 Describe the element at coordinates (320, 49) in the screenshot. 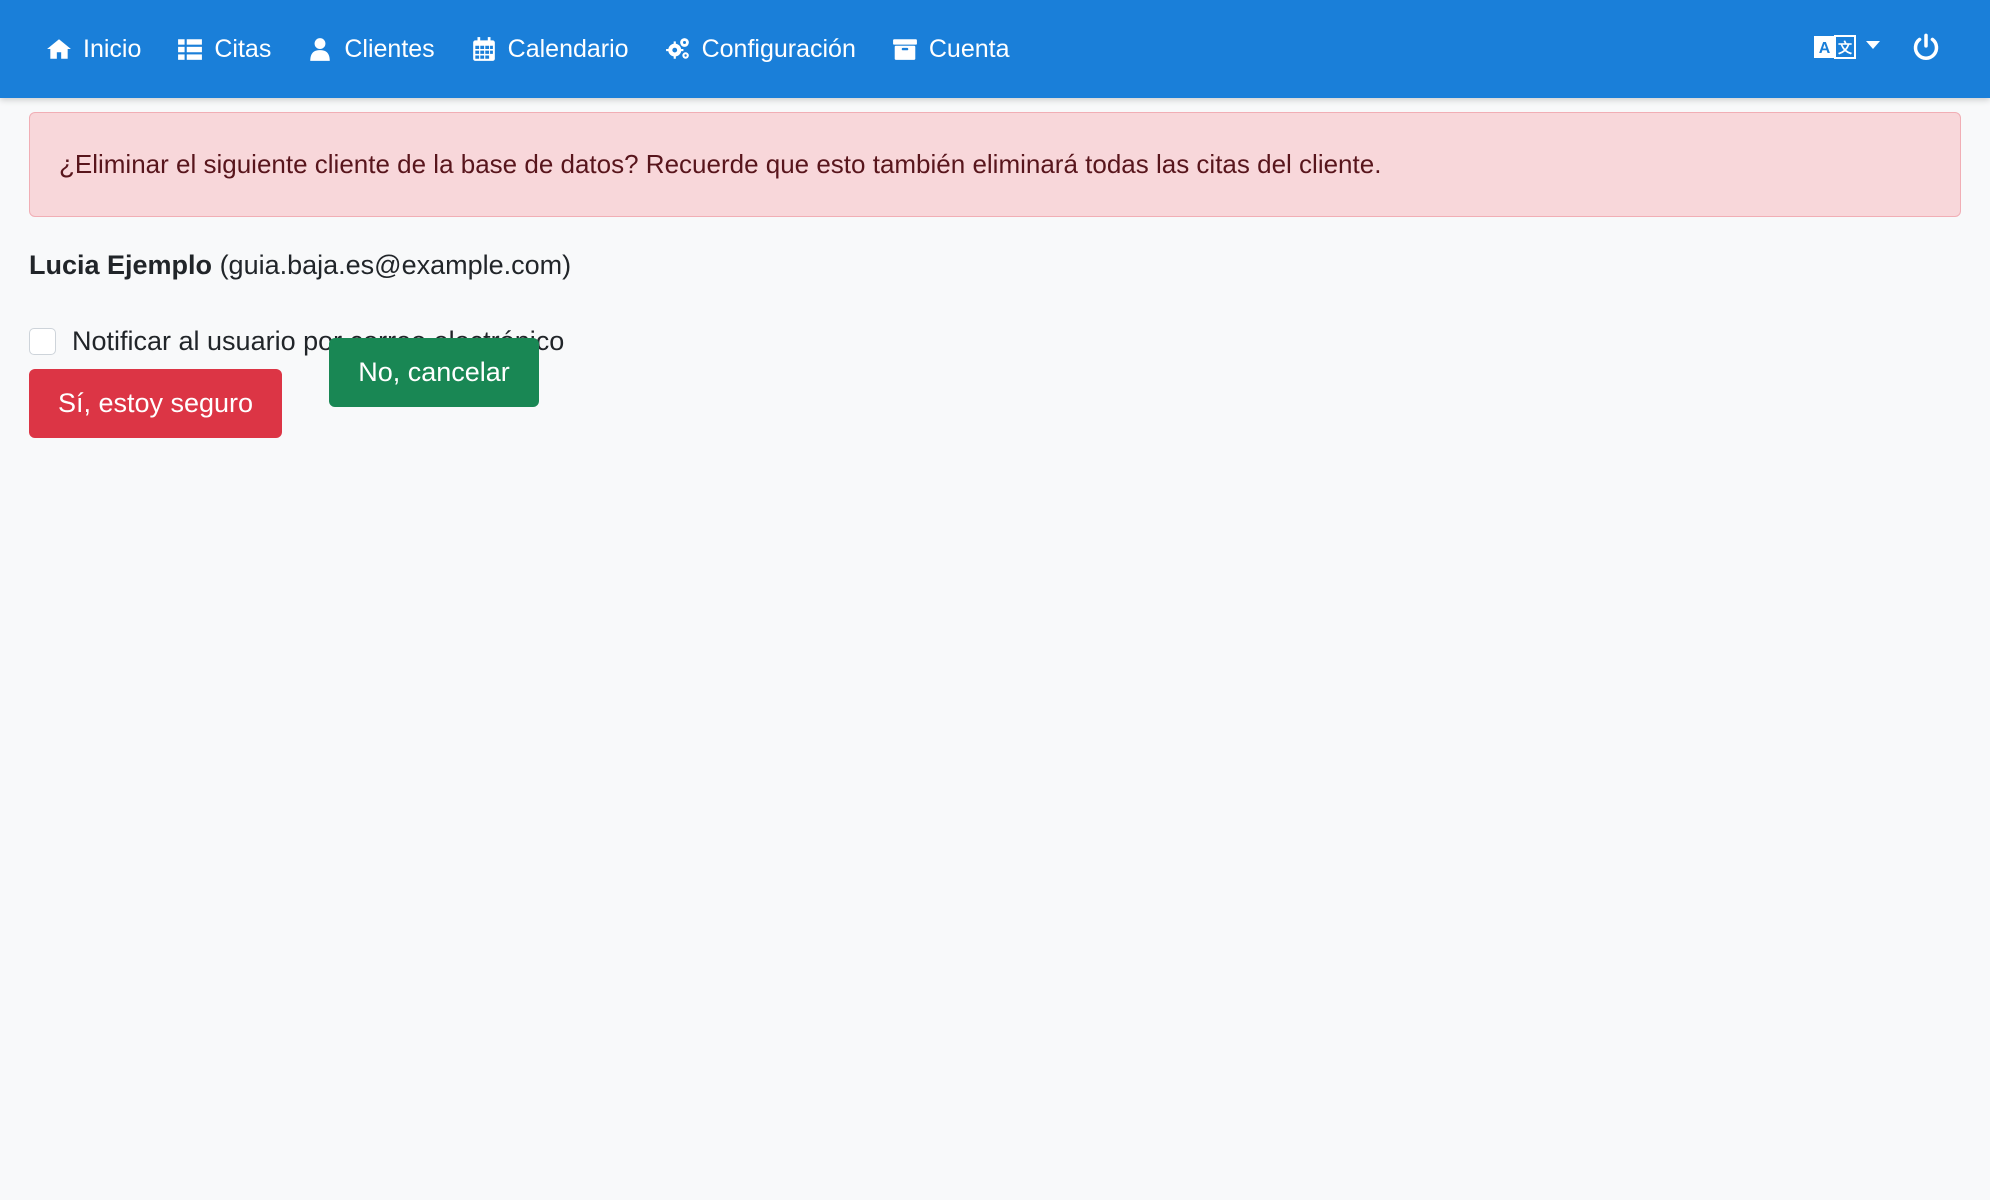

I see `user-icon` at that location.